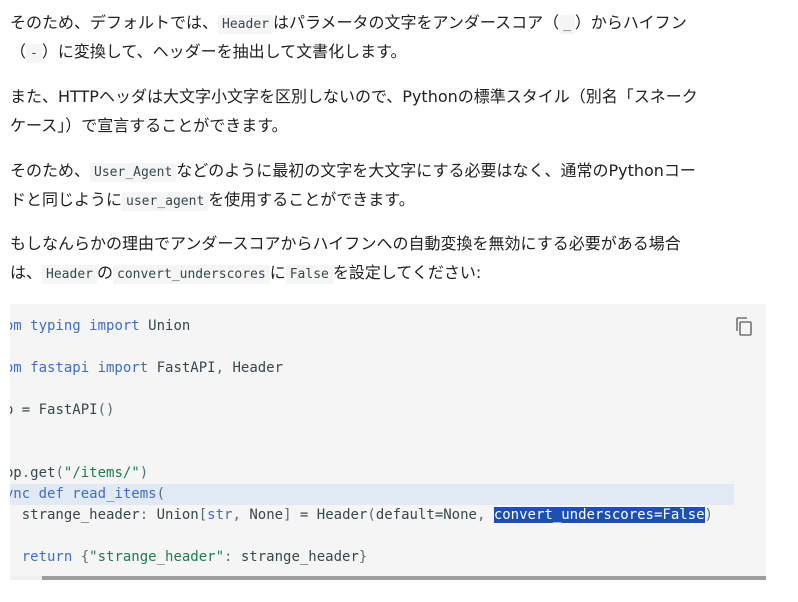 The width and height of the screenshot is (798, 602). Describe the element at coordinates (567, 24) in the screenshot. I see `inline-code: _` at that location.